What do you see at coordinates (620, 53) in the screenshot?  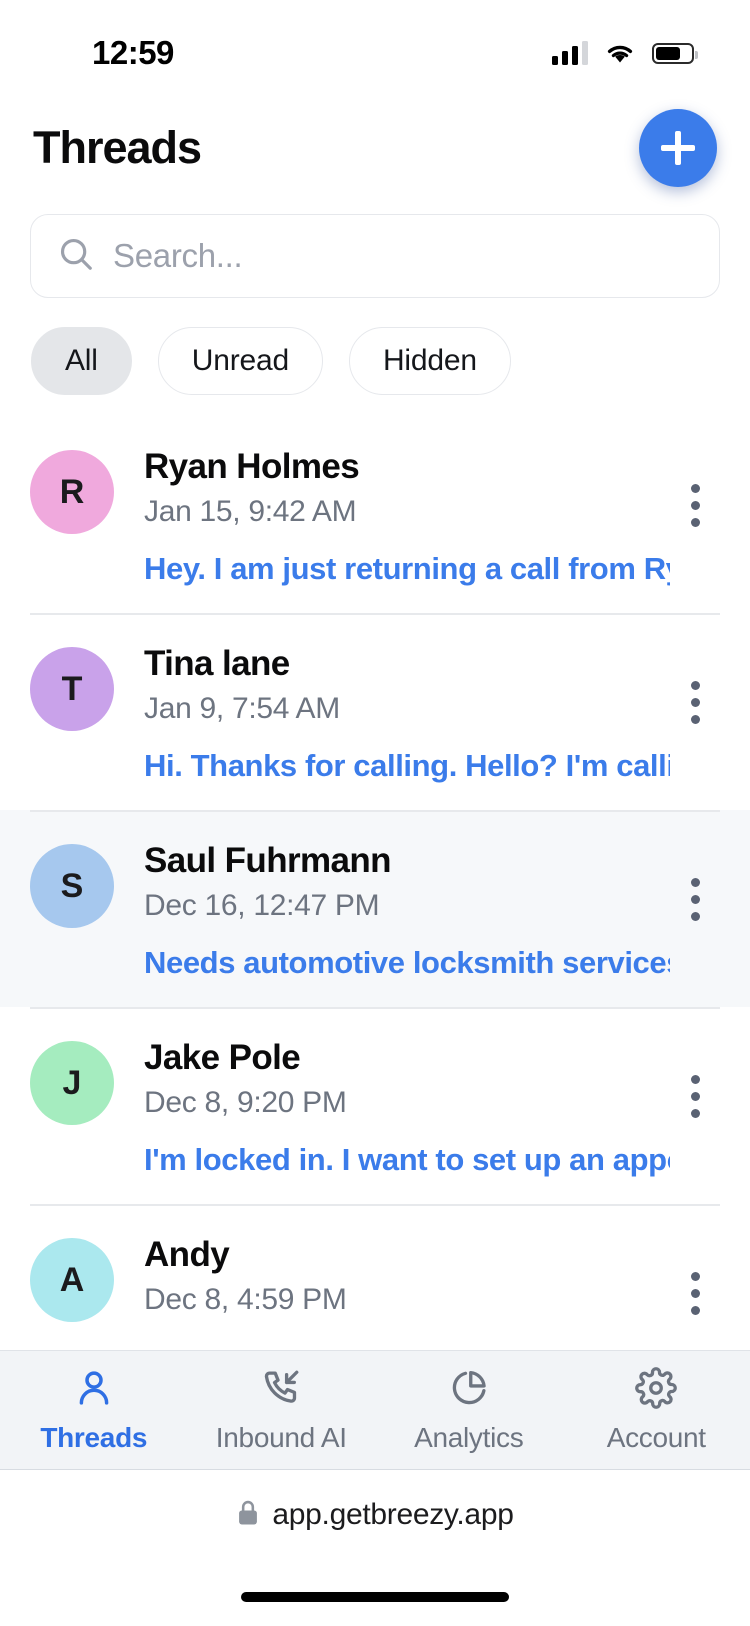 I see `wifi-icon` at bounding box center [620, 53].